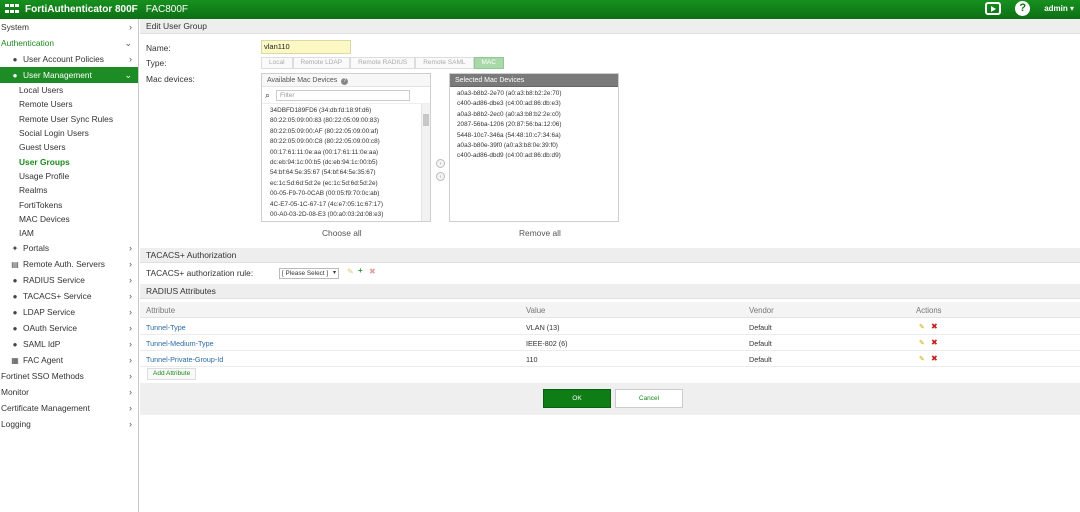 The height and width of the screenshot is (512, 1080). I want to click on tacacs-rule-select: [ Please Select ] ▾, so click(309, 273).